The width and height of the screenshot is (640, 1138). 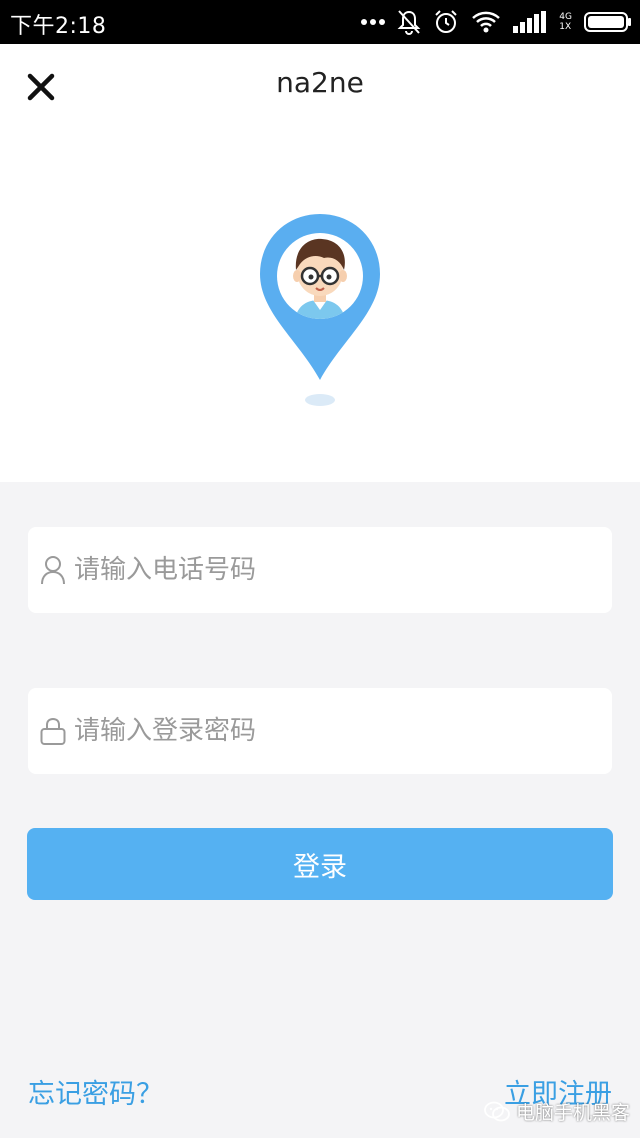 What do you see at coordinates (572, 1113) in the screenshot?
I see `watermark-text: 电脑手机黑客` at bounding box center [572, 1113].